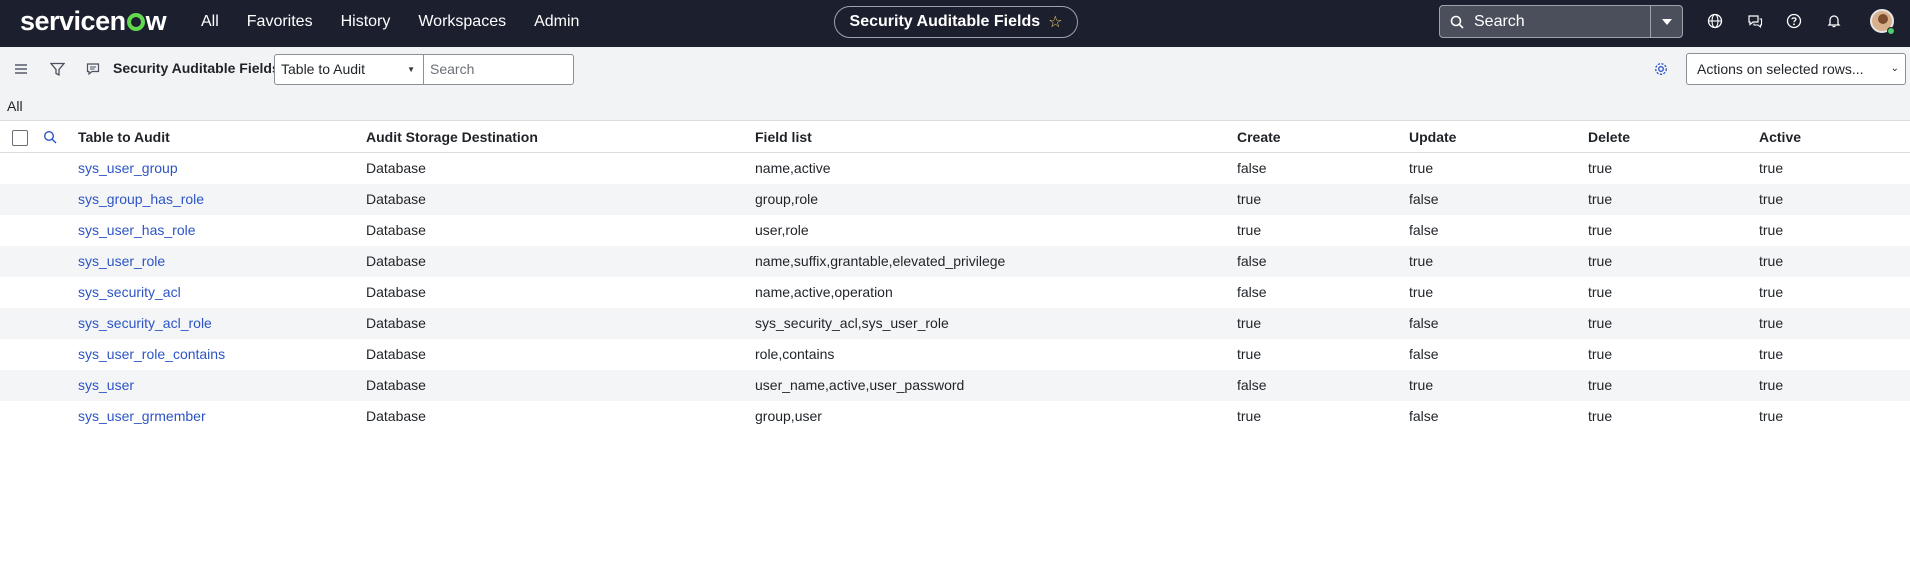  What do you see at coordinates (217, 22) in the screenshot?
I see `nav-all: All` at bounding box center [217, 22].